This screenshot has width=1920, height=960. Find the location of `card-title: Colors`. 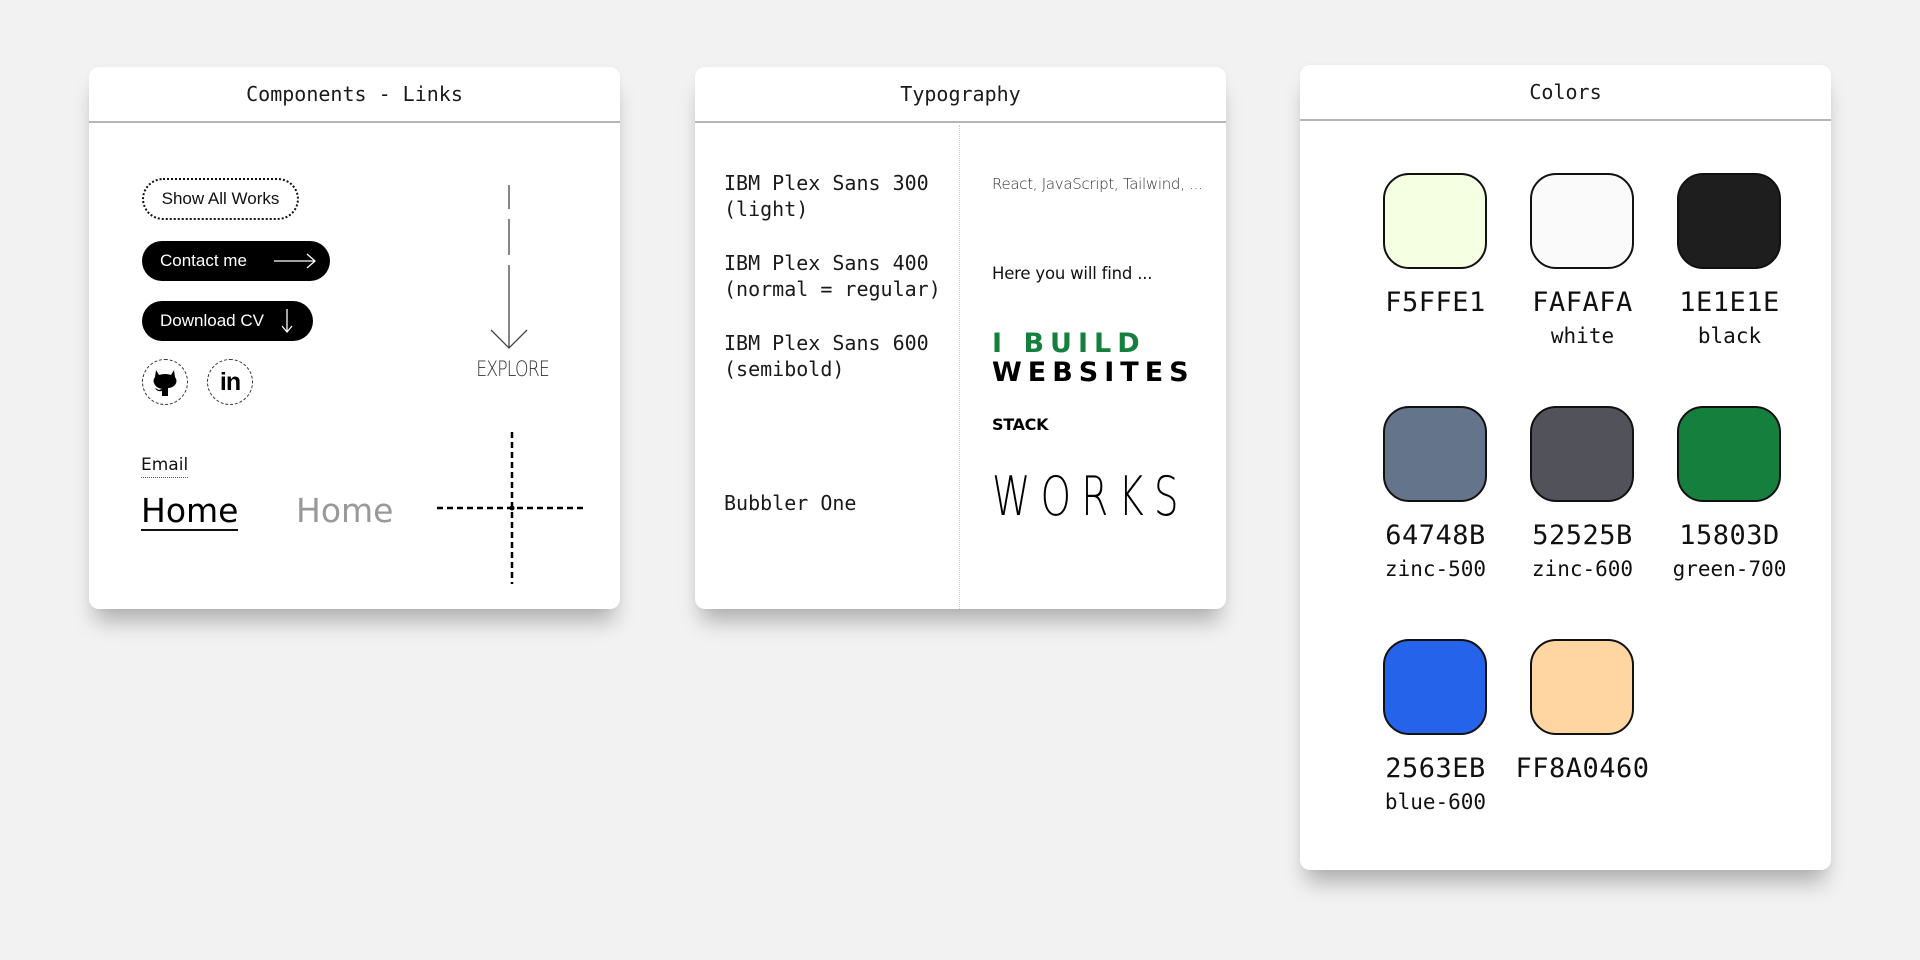

card-title: Colors is located at coordinates (1565, 93).